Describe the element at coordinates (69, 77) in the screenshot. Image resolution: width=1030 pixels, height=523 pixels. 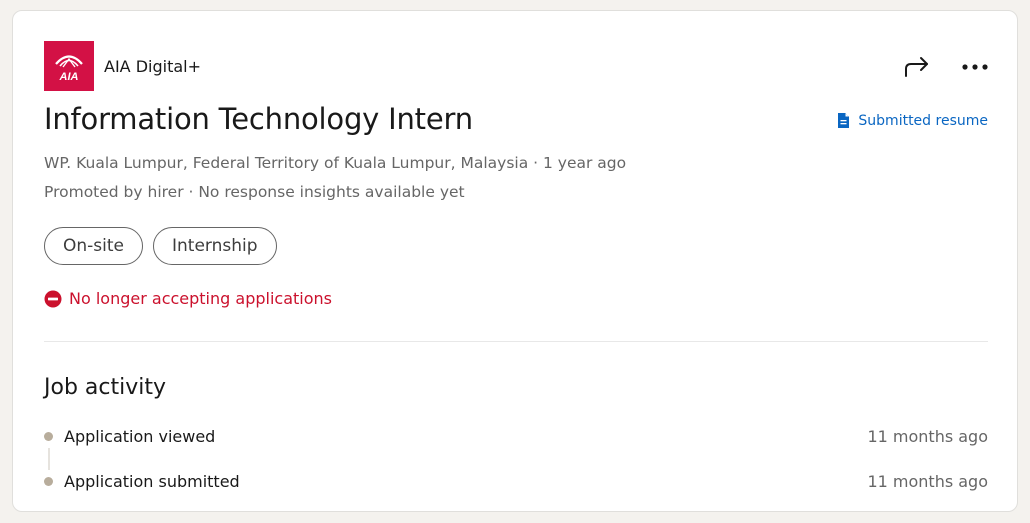
I see `svg-text: AIA` at that location.